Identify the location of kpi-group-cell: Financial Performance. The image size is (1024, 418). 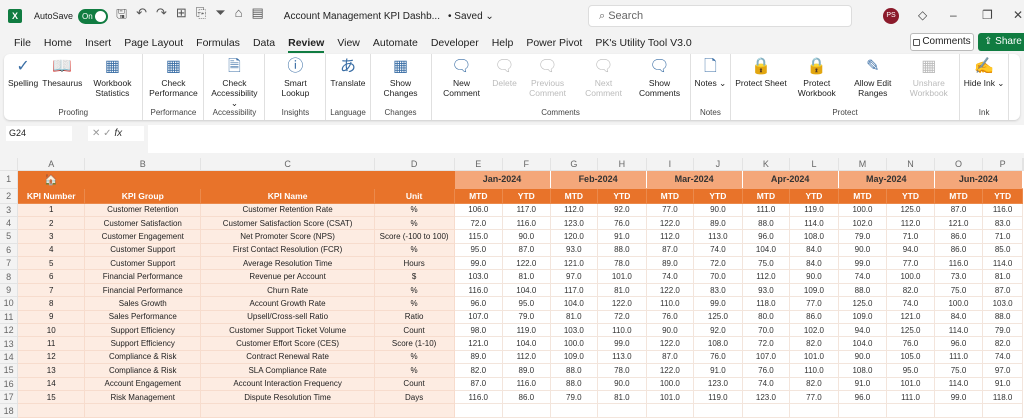
(143, 276).